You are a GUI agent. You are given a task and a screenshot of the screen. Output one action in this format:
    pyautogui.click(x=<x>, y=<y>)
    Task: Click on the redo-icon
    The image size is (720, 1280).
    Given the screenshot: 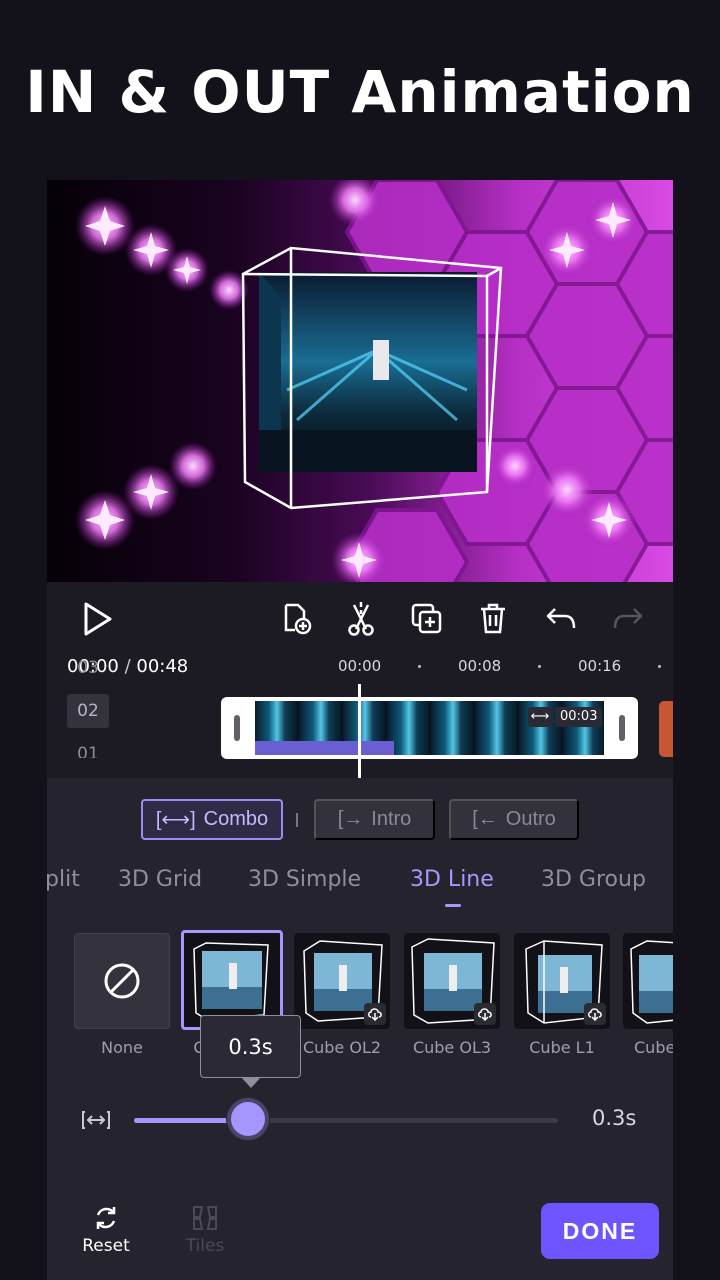 What is the action you would take?
    pyautogui.click(x=627, y=619)
    